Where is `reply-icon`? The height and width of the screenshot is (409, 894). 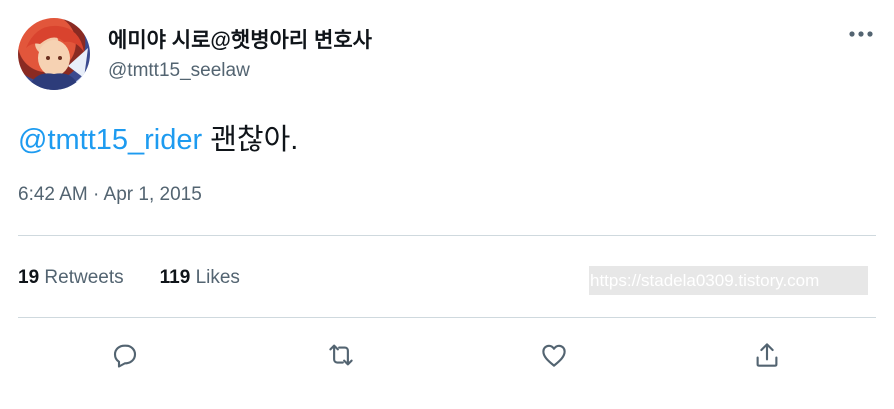
reply-icon is located at coordinates (125, 356).